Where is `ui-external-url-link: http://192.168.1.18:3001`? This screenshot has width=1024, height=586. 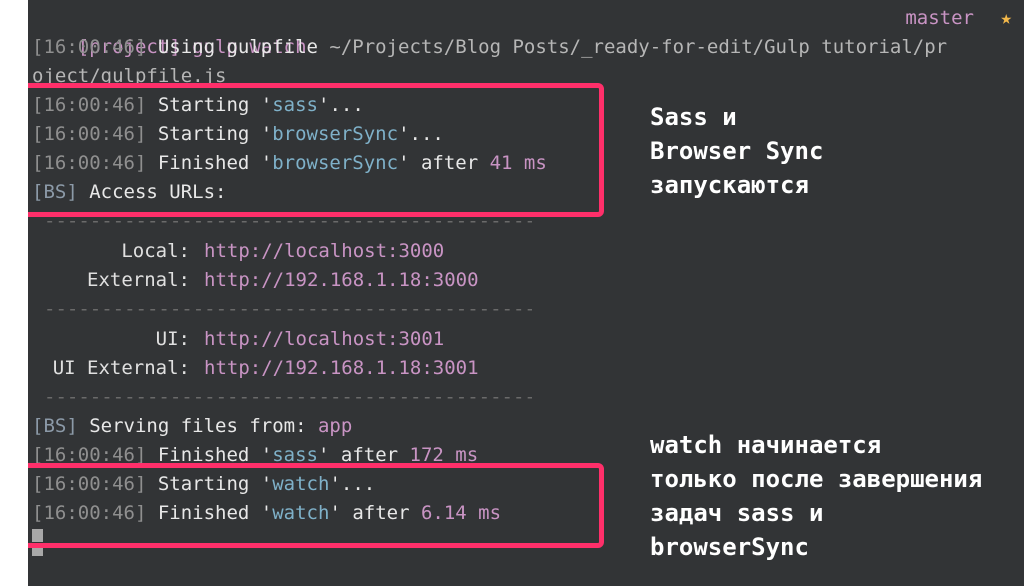 ui-external-url-link: http://192.168.1.18:3001 is located at coordinates (341, 368).